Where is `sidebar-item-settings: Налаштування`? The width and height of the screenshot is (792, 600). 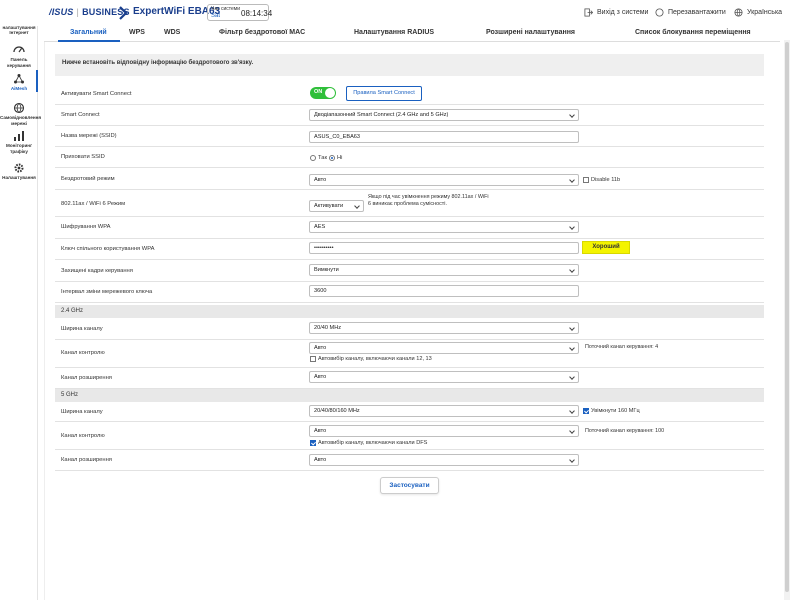
sidebar-item-settings: Налаштування is located at coordinates (19, 171).